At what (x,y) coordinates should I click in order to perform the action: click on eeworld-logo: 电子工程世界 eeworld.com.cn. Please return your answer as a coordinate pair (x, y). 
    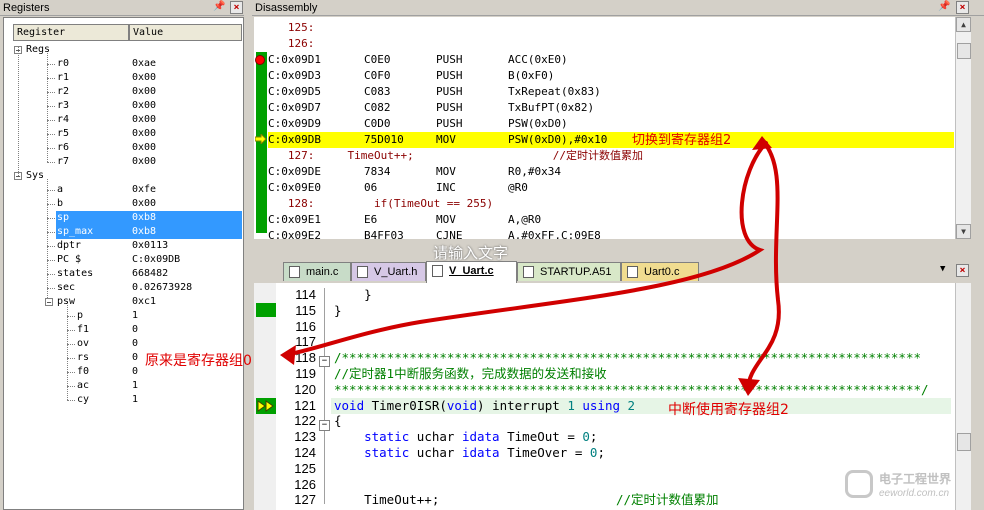
    Looking at the image, I should click on (912, 488).